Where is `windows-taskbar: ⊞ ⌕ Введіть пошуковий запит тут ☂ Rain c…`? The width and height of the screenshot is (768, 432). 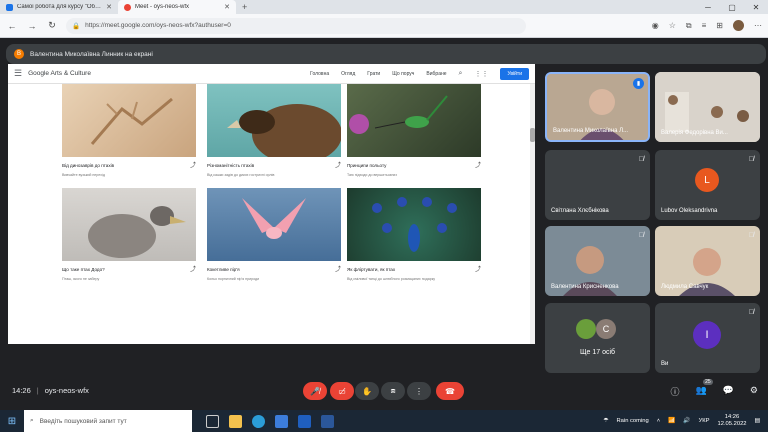 windows-taskbar: ⊞ ⌕ Введіть пошуковий запит тут ☂ Rain c… is located at coordinates (384, 421).